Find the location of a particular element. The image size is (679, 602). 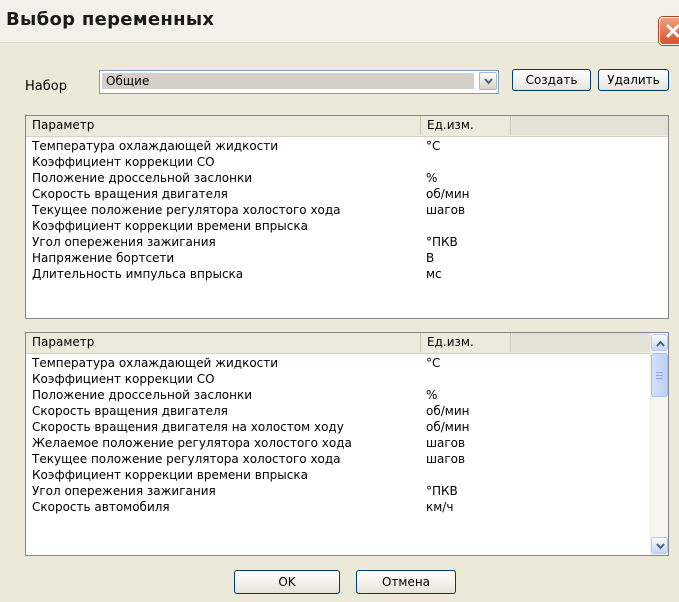

set-label: Набор is located at coordinates (46, 86).